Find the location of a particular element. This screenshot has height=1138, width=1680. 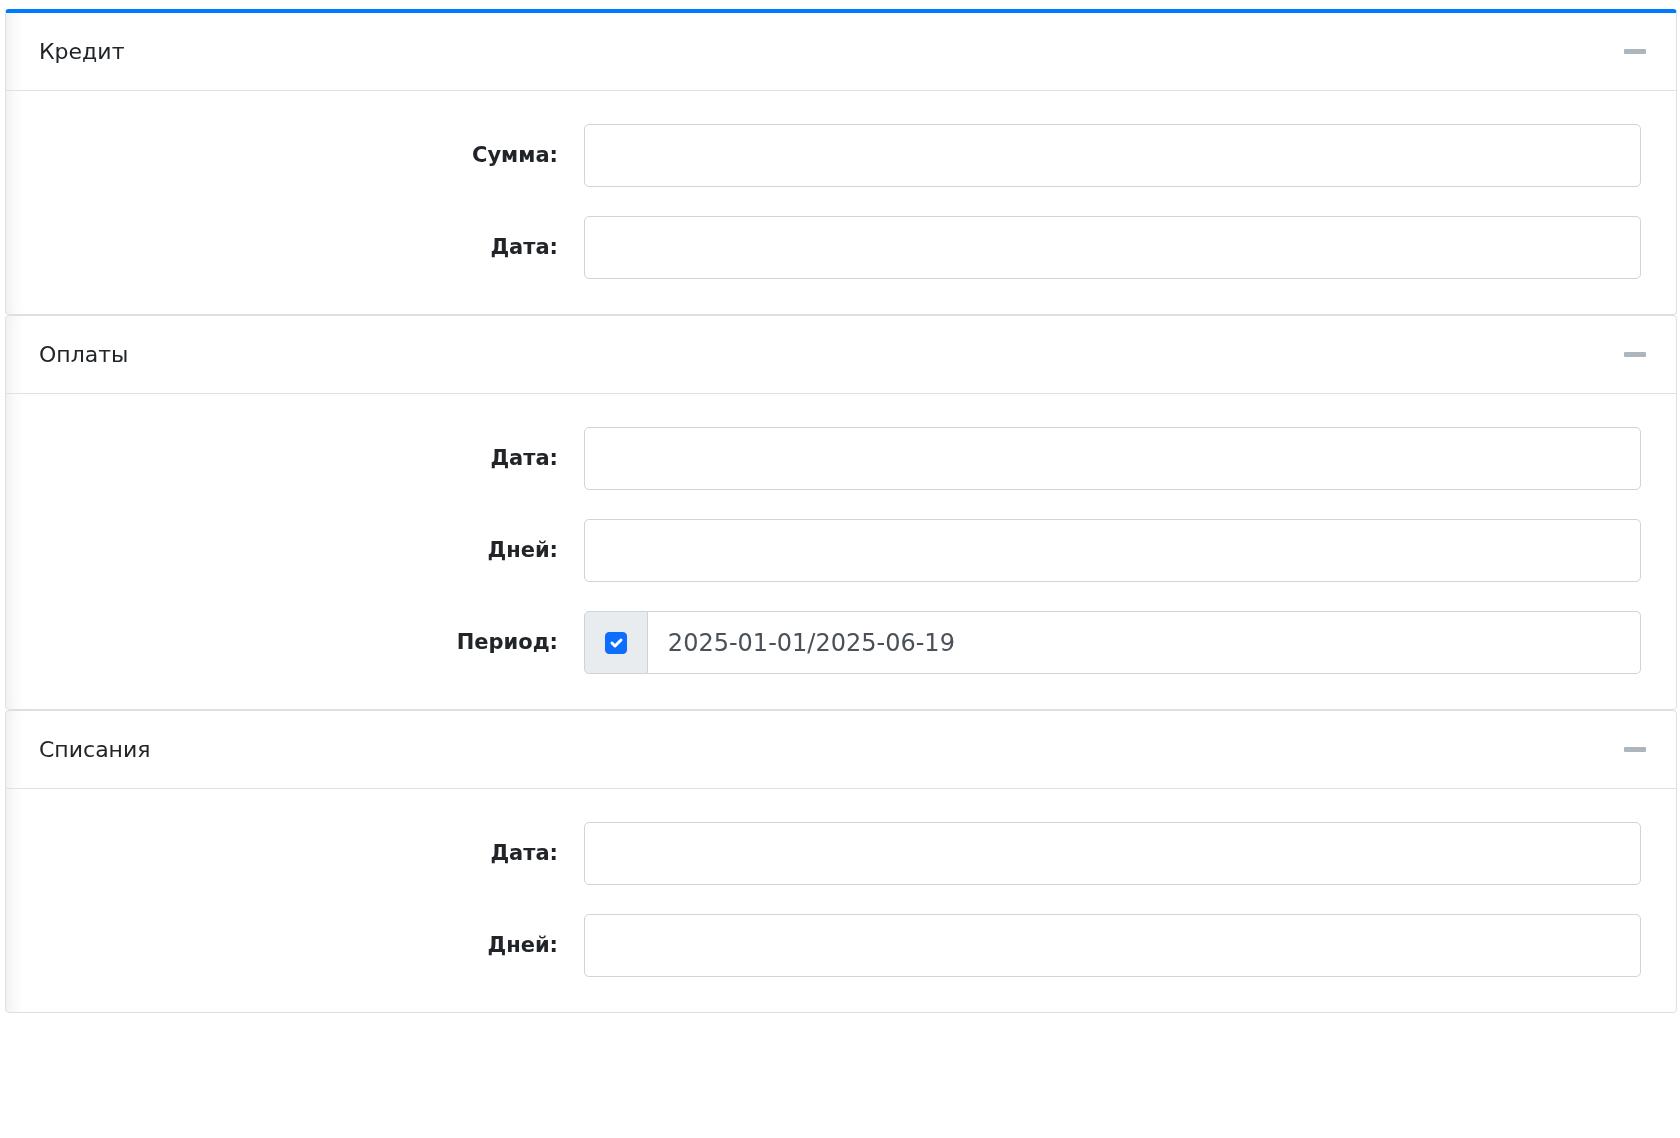

checkbox is located at coordinates (615, 642).